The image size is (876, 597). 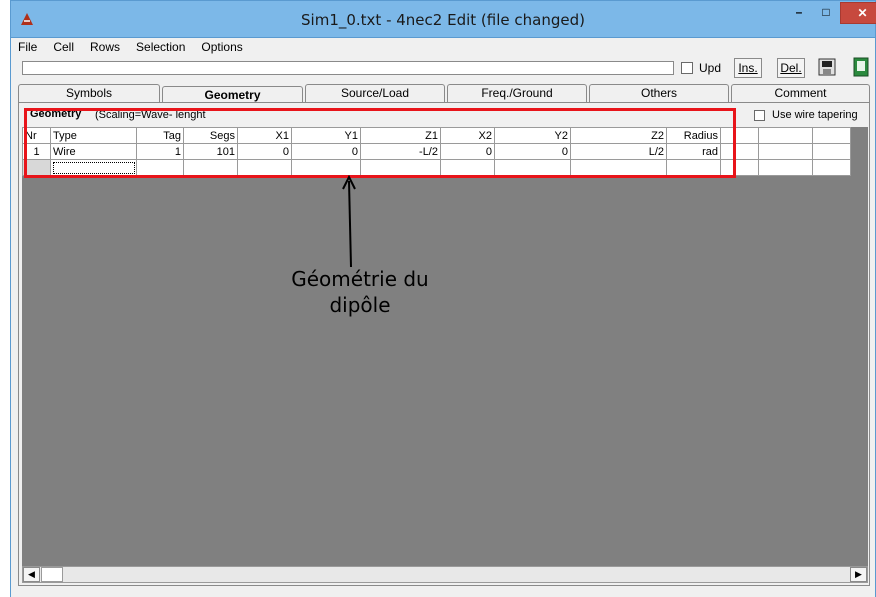 I want to click on save-icon, so click(x=861, y=67).